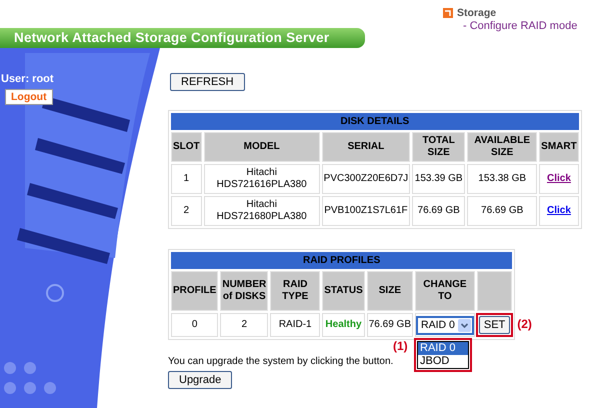 This screenshot has height=408, width=600. Describe the element at coordinates (443, 361) in the screenshot. I see `dropdown-option: JBOD` at that location.